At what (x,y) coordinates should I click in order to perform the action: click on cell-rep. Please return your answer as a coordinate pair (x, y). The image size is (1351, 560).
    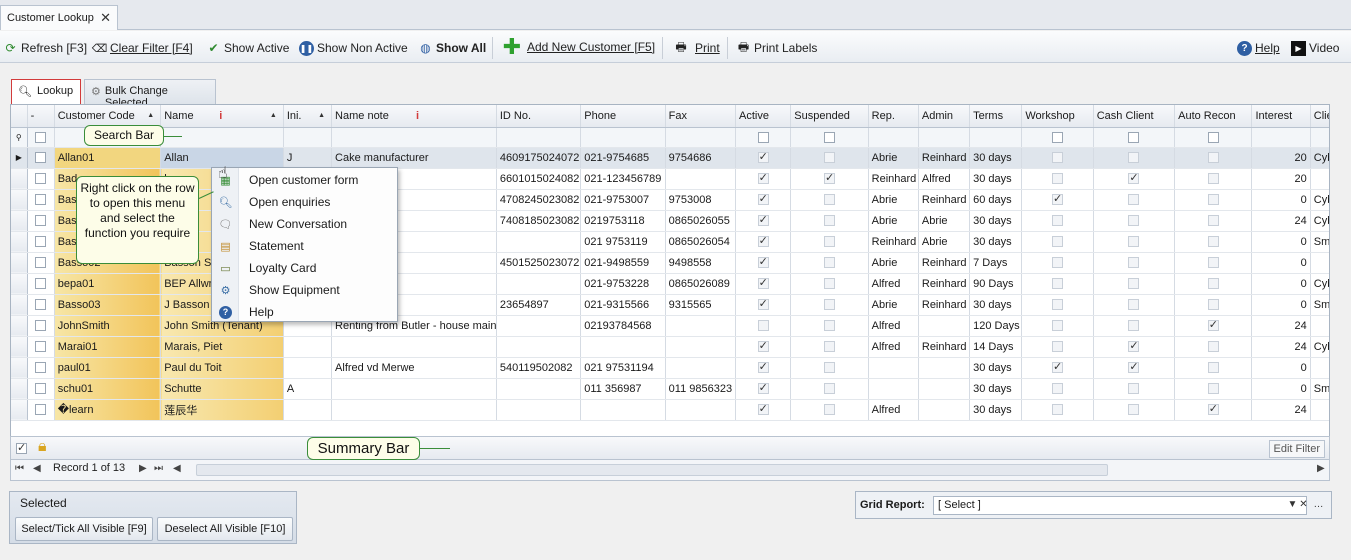
    Looking at the image, I should click on (893, 368).